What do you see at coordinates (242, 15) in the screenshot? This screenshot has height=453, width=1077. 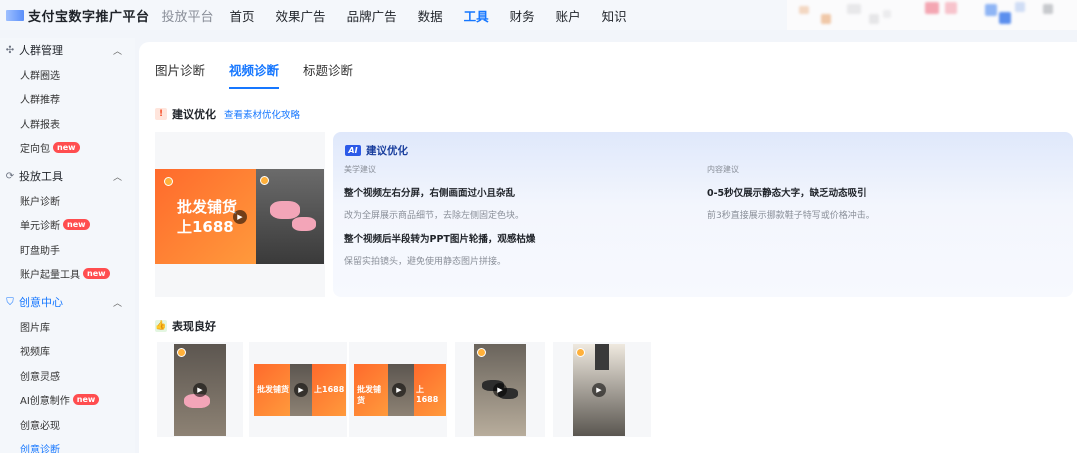 I see `nav-home: 首页` at bounding box center [242, 15].